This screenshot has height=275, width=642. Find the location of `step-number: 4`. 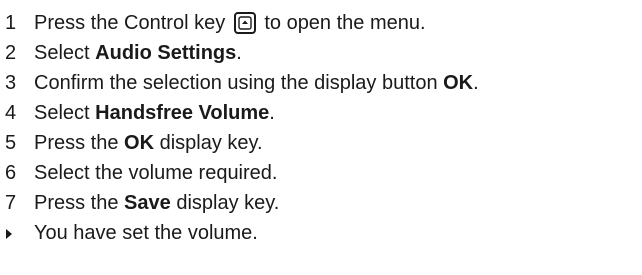

step-number: 4 is located at coordinates (11, 112).